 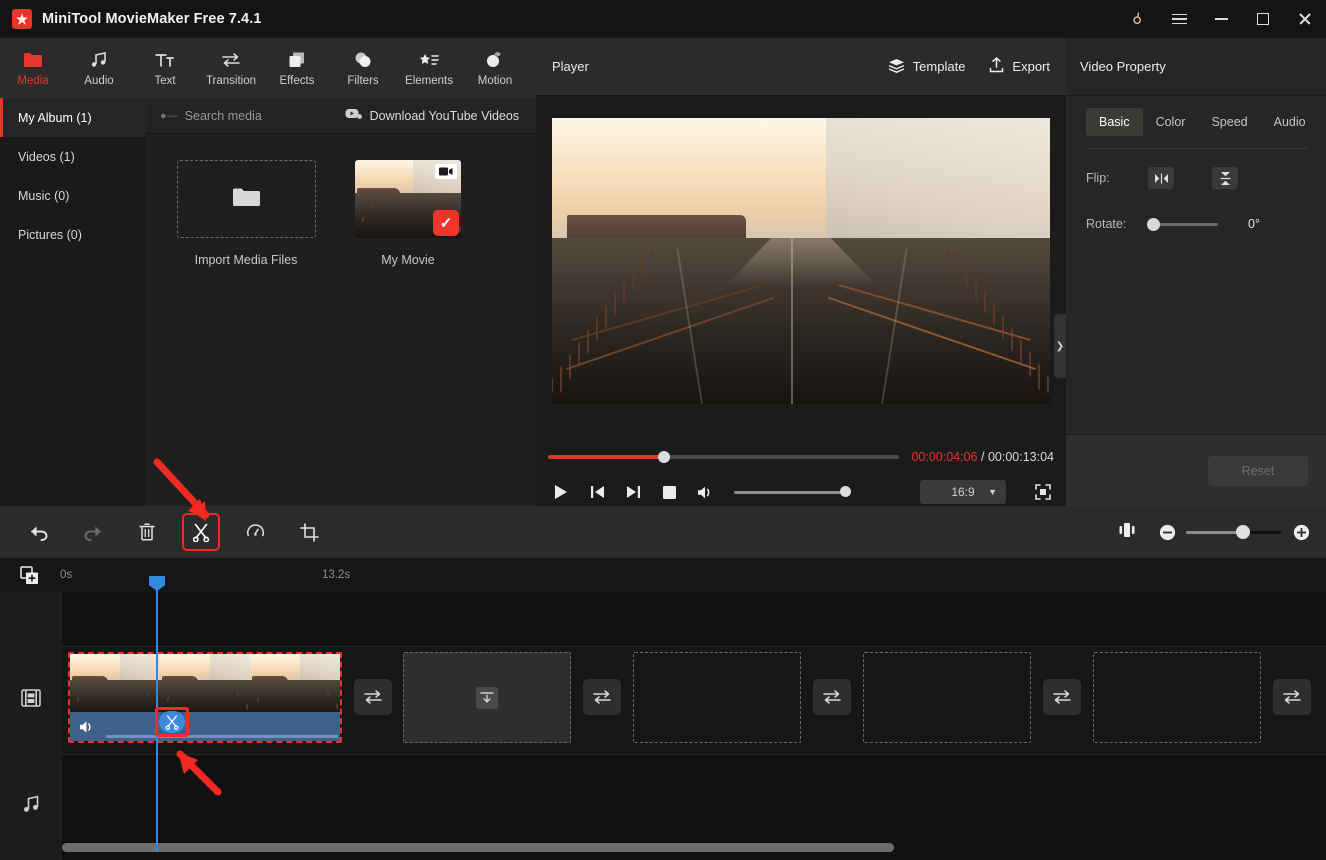 I want to click on delete-button, so click(x=147, y=532).